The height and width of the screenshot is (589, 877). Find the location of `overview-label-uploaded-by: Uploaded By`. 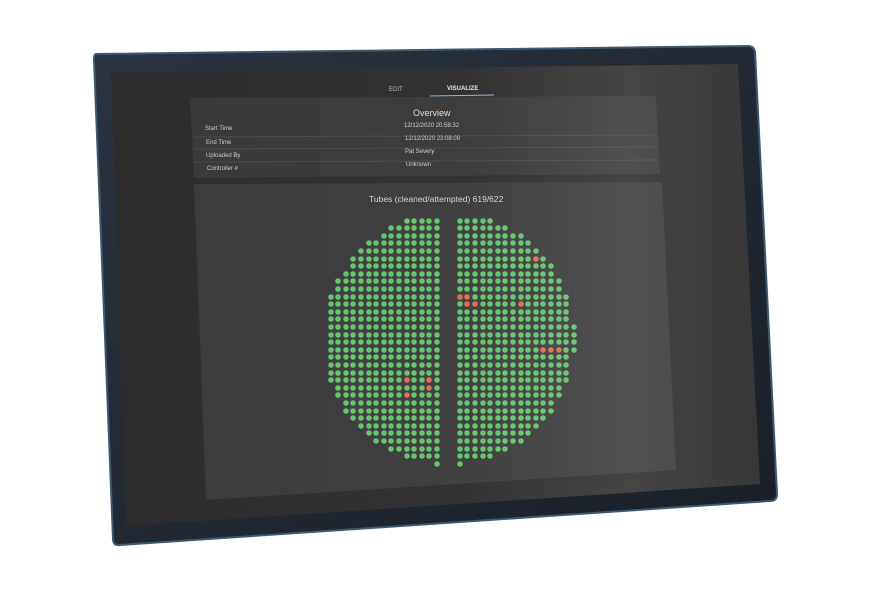

overview-label-uploaded-by: Uploaded By is located at coordinates (223, 156).